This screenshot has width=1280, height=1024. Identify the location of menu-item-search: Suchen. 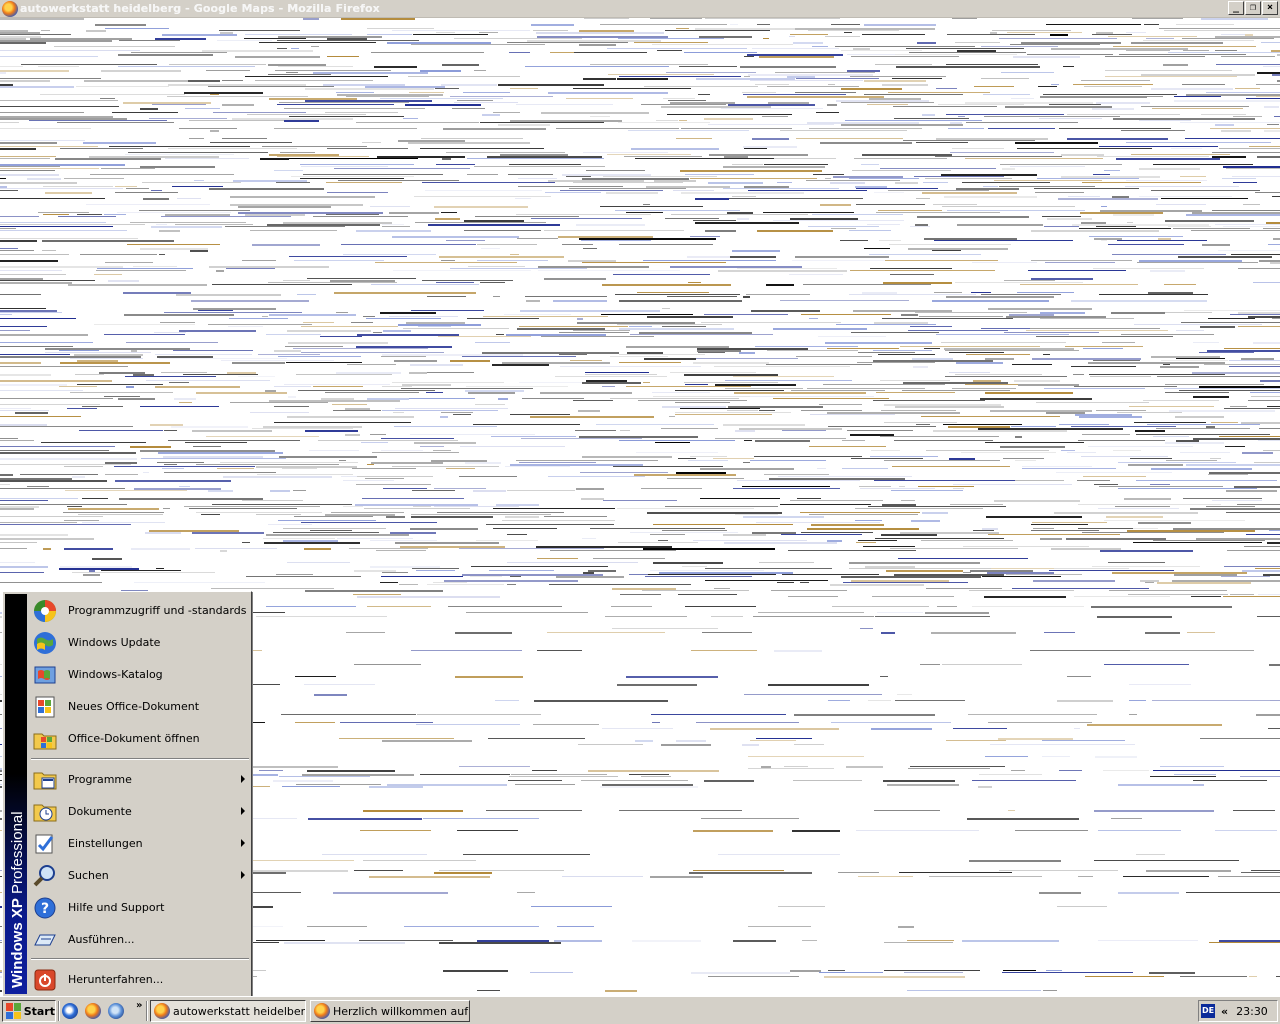
(140, 875).